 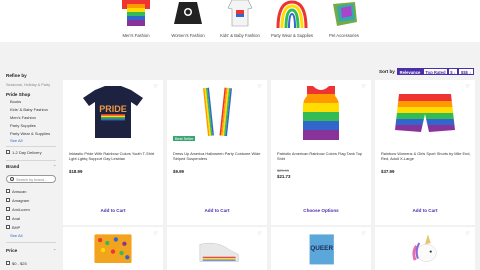 I want to click on category-label: Women's Fashion, so click(x=188, y=35).